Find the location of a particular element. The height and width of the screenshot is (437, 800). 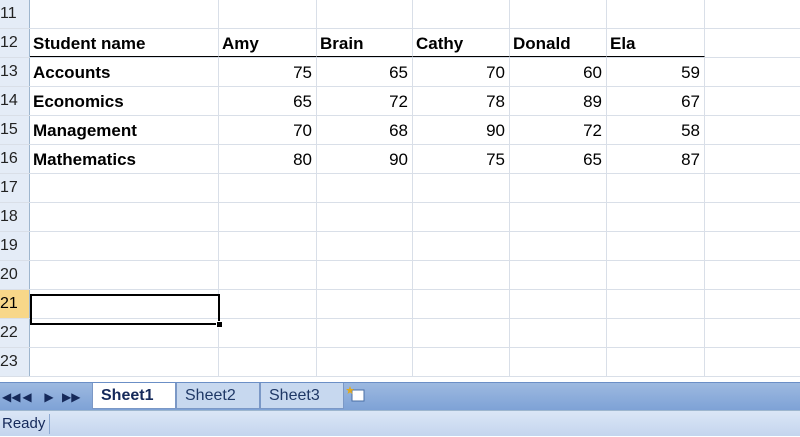

tab-sheet1: Sheet1 is located at coordinates (134, 396).